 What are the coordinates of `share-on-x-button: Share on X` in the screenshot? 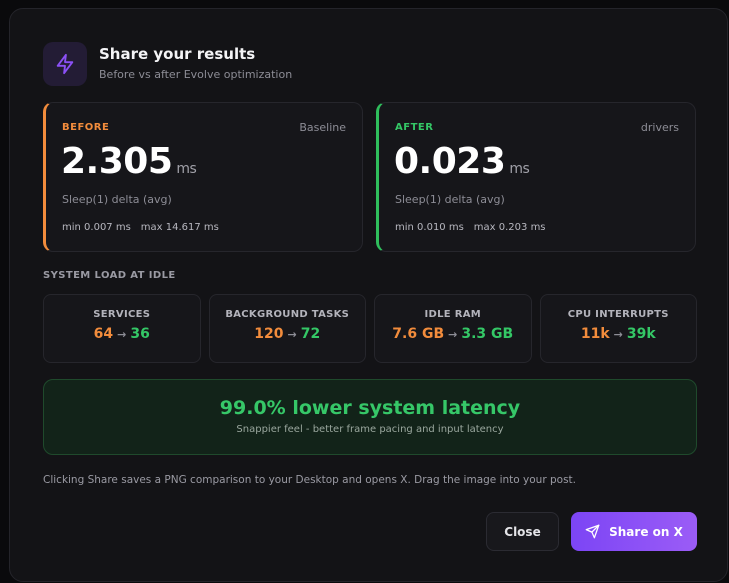 It's located at (634, 531).